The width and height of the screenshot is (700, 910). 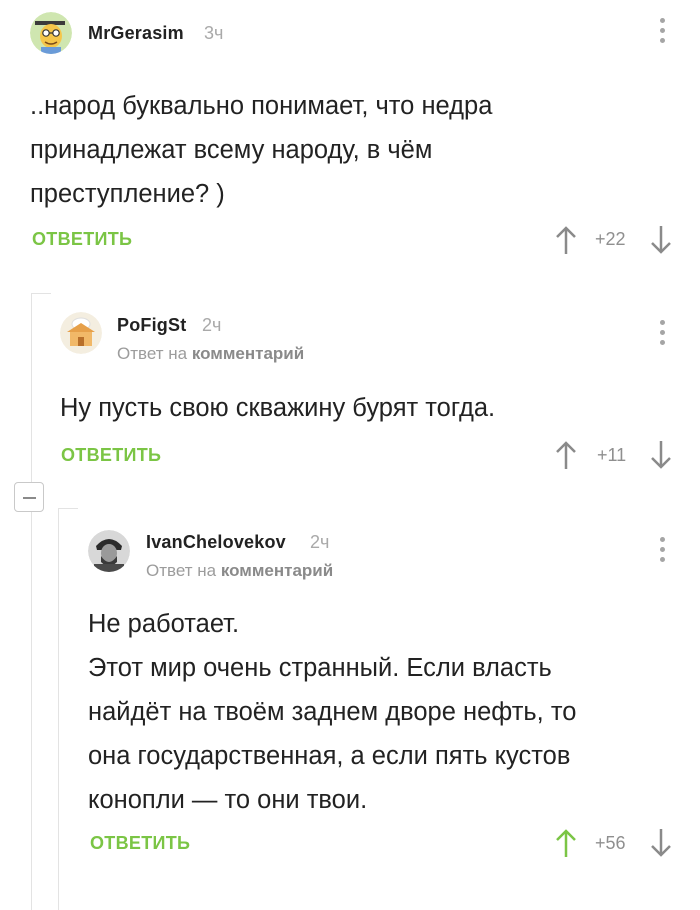 What do you see at coordinates (610, 239) in the screenshot?
I see `vote-score: +22` at bounding box center [610, 239].